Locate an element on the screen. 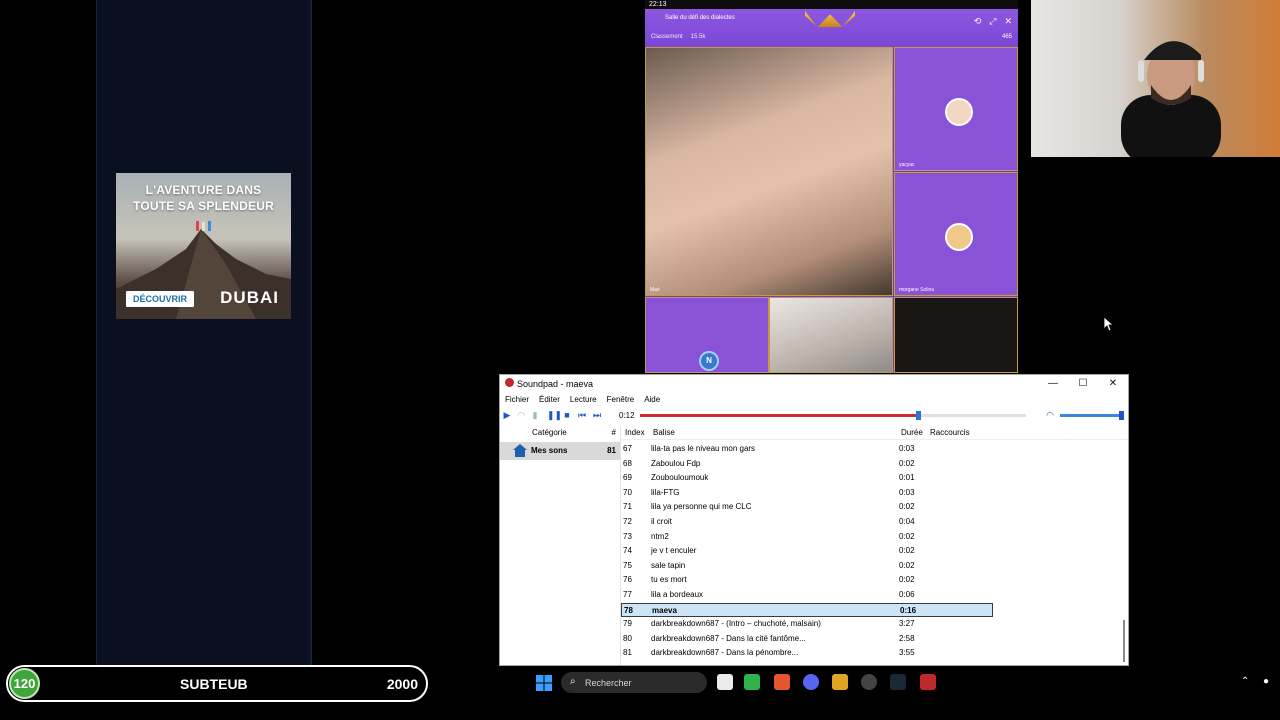 This screenshot has width=1280, height=720. brave-browser-icon is located at coordinates (782, 682).